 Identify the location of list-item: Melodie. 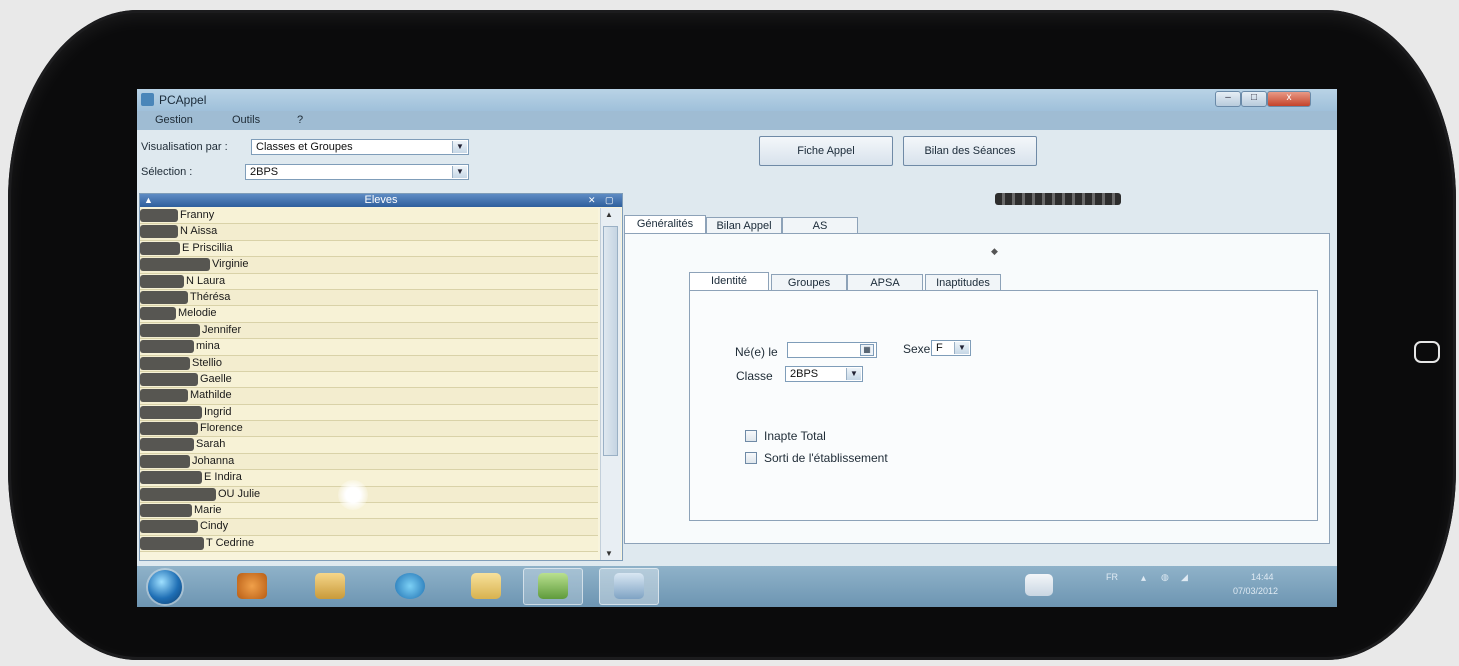
(369, 314).